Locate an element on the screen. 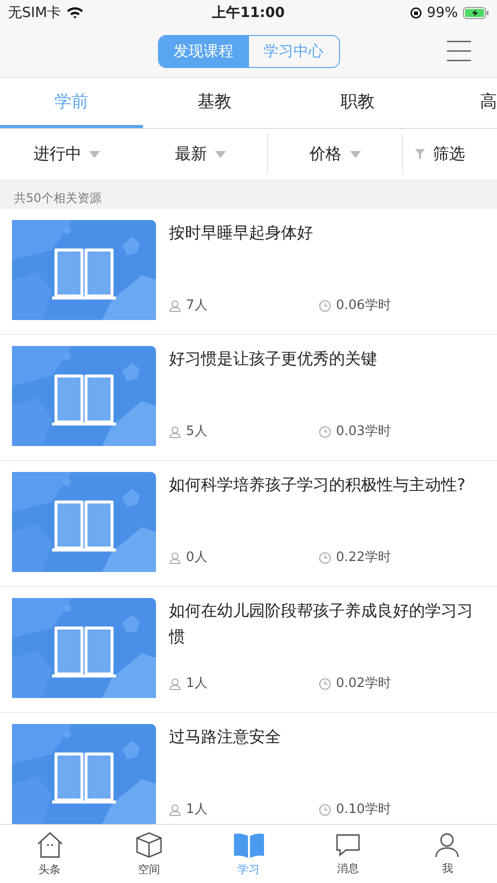 This screenshot has height=883, width=497. study-hours: 0.10学时 is located at coordinates (363, 809).